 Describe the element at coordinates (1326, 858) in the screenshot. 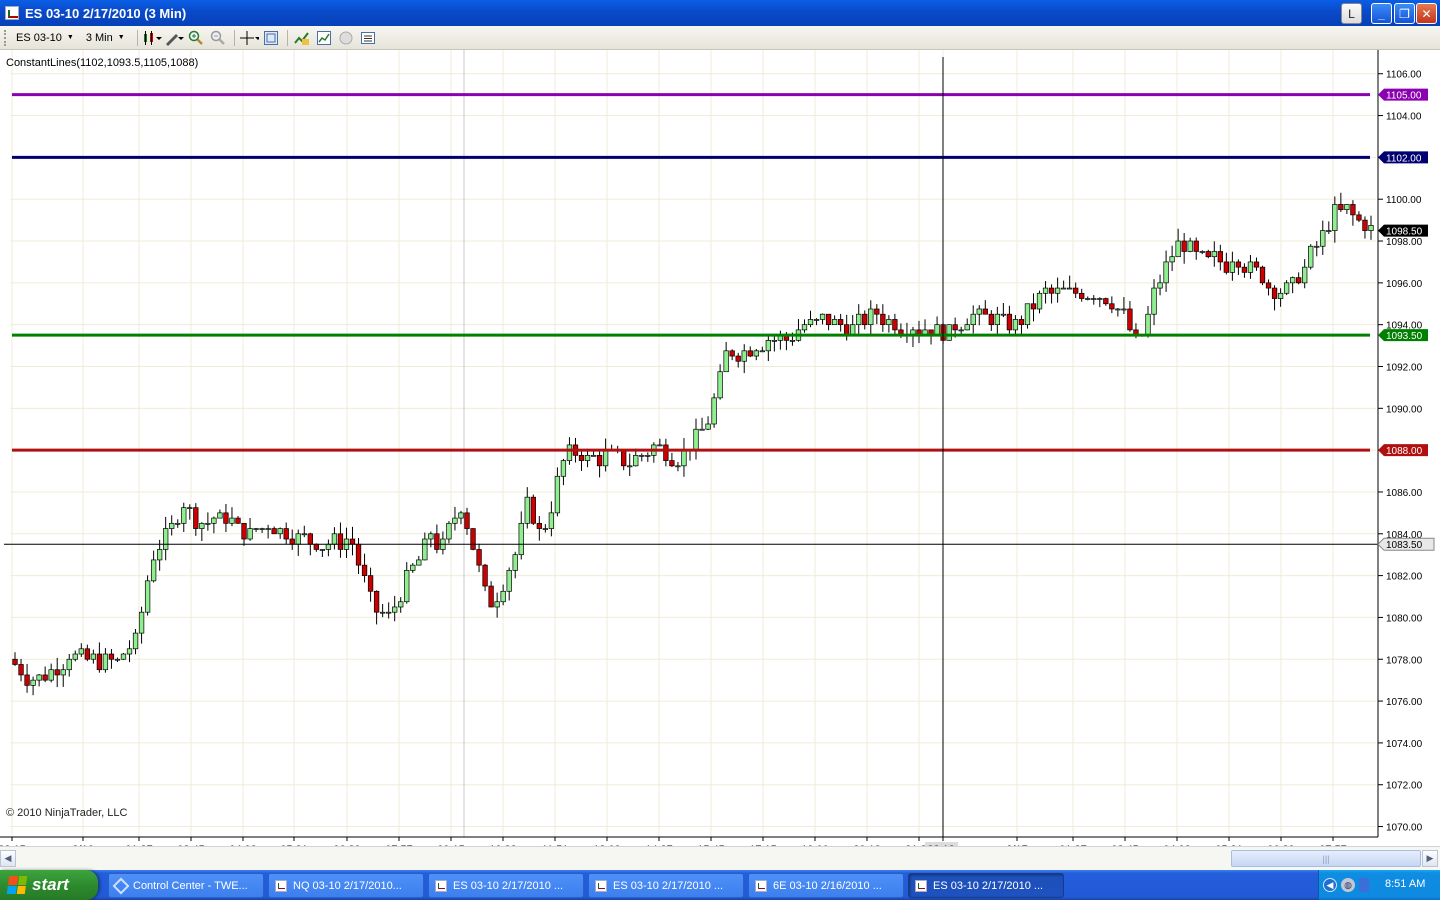

I see `scroll-thumb: |||` at that location.